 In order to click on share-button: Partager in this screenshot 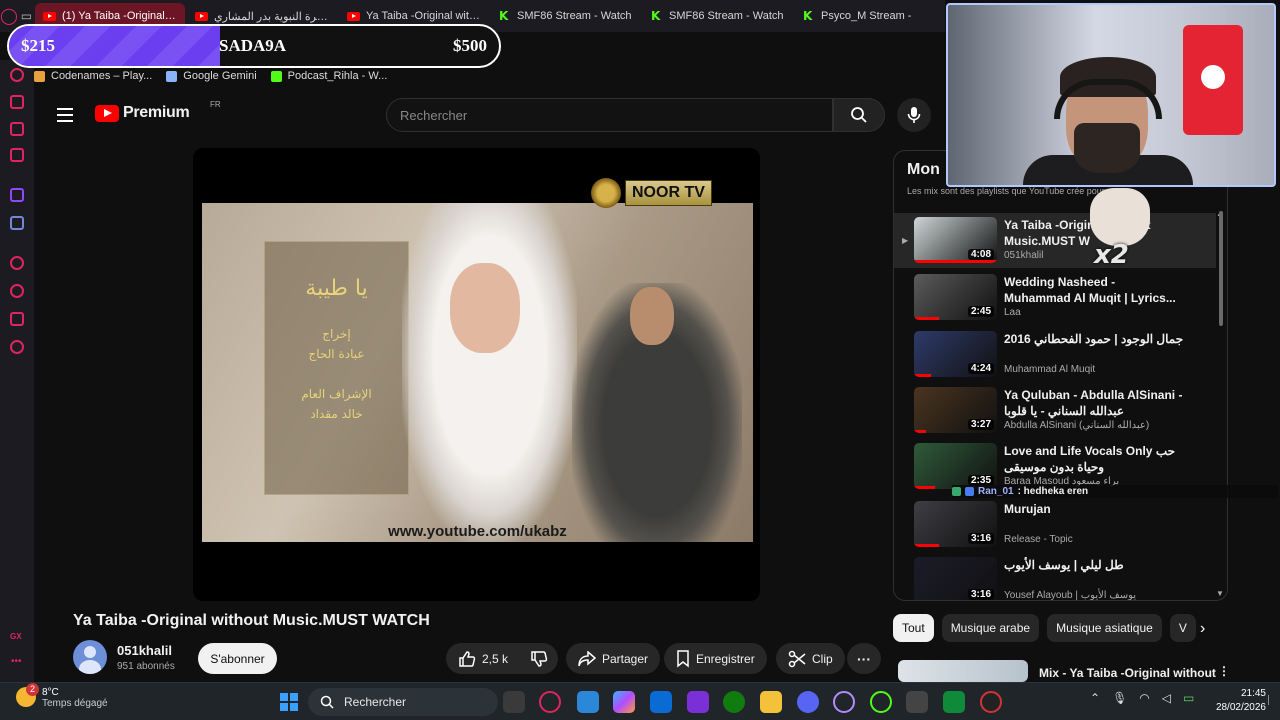, I will do `click(613, 658)`.